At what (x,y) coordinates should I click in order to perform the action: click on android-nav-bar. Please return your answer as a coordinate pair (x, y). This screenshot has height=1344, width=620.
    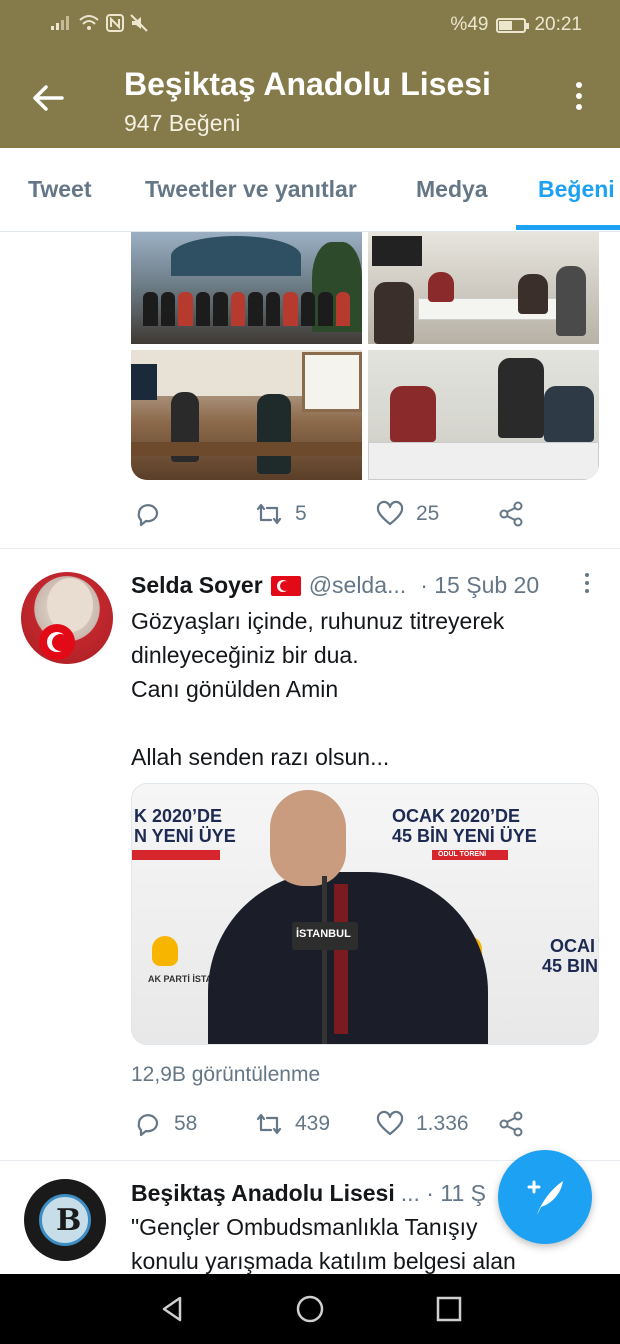
    Looking at the image, I should click on (310, 1309).